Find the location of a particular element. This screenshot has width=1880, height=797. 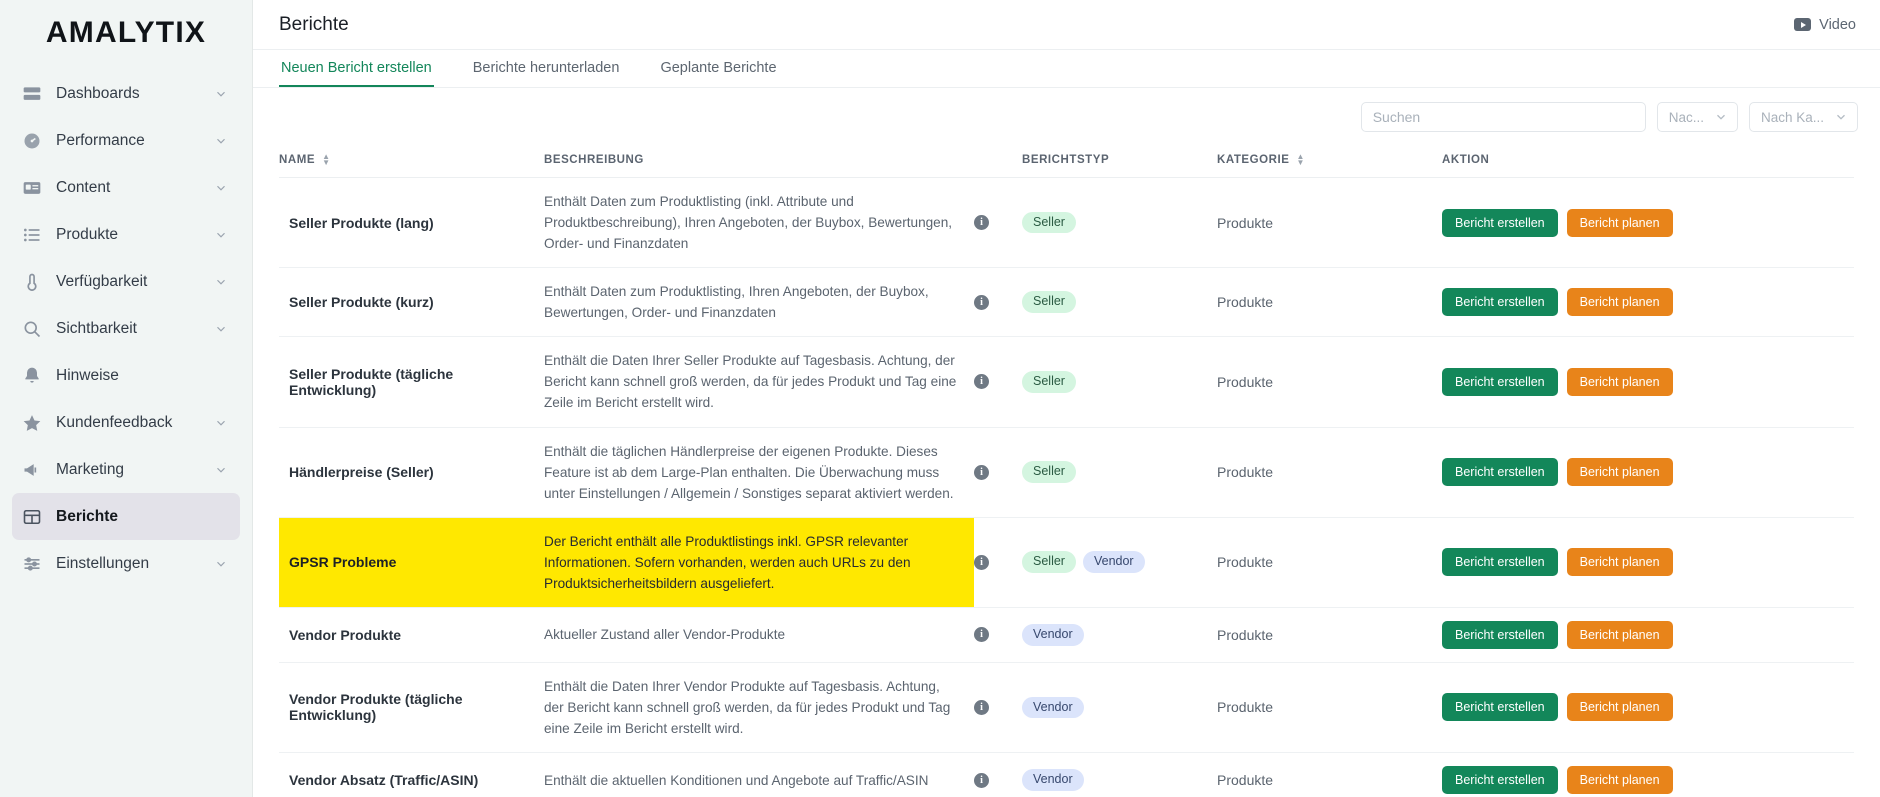

search-box is located at coordinates (1503, 117).